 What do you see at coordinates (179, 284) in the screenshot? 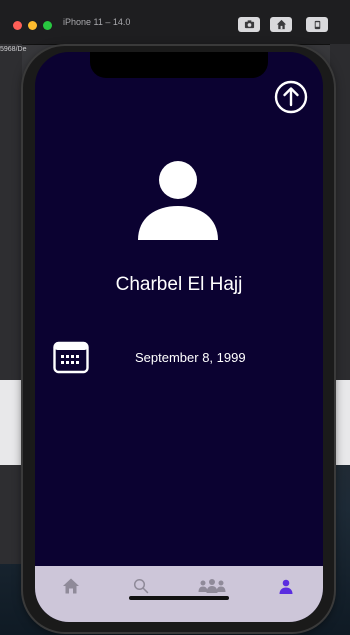
I see `user-name: Charbel El Hajj` at bounding box center [179, 284].